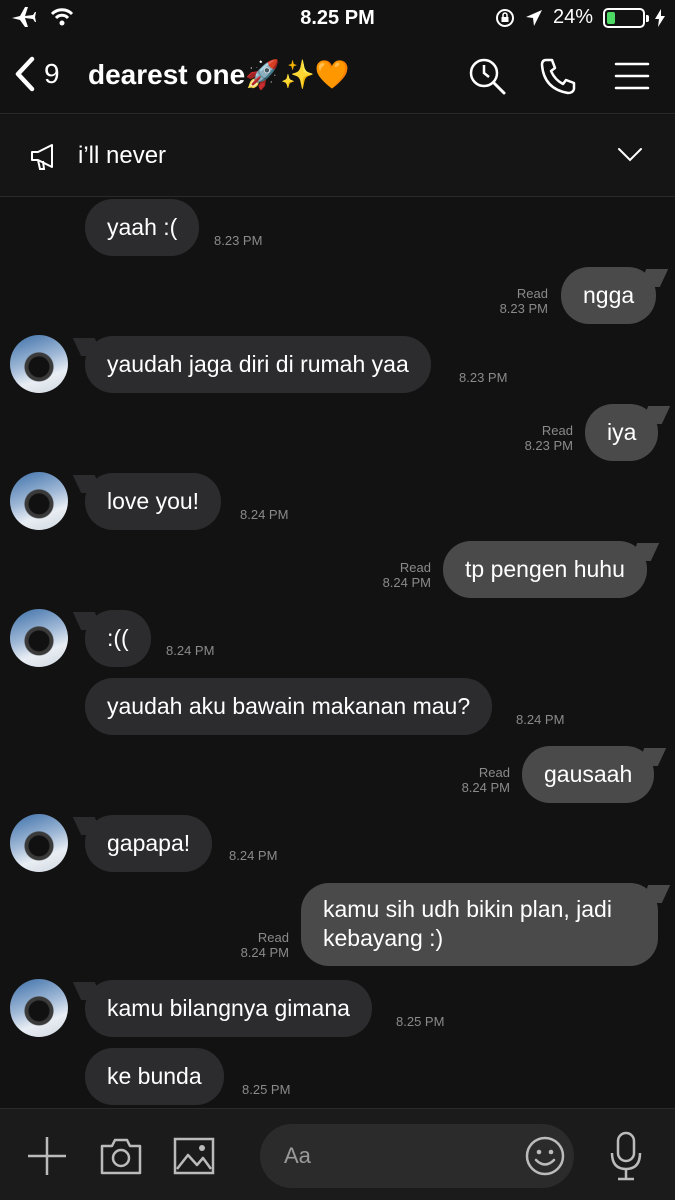  I want to click on message-bubble-incoming: kamu bilangnya gimana, so click(228, 1008).